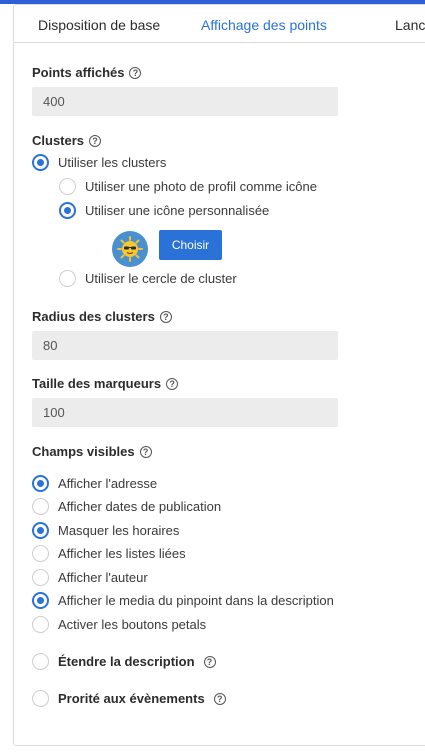 Image resolution: width=425 pixels, height=753 pixels. I want to click on marker-size-label: Taille des marqueurs ?, so click(105, 383).